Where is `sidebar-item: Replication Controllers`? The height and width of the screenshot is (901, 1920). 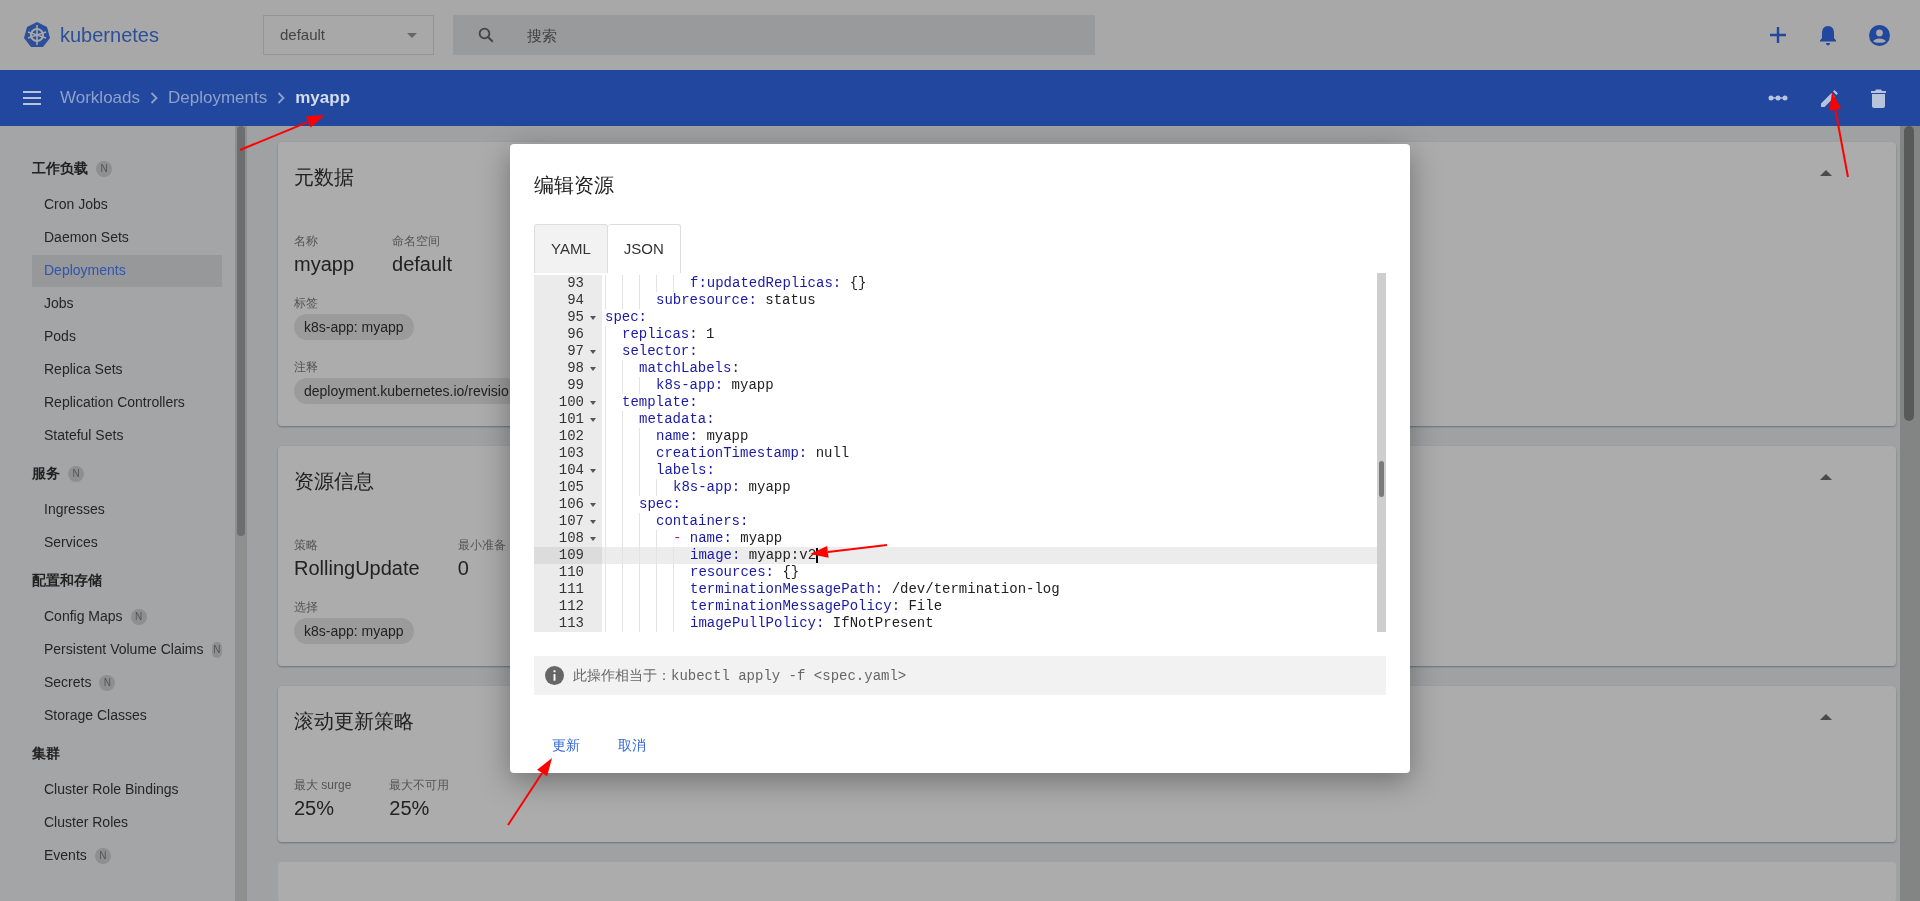 sidebar-item: Replication Controllers is located at coordinates (108, 402).